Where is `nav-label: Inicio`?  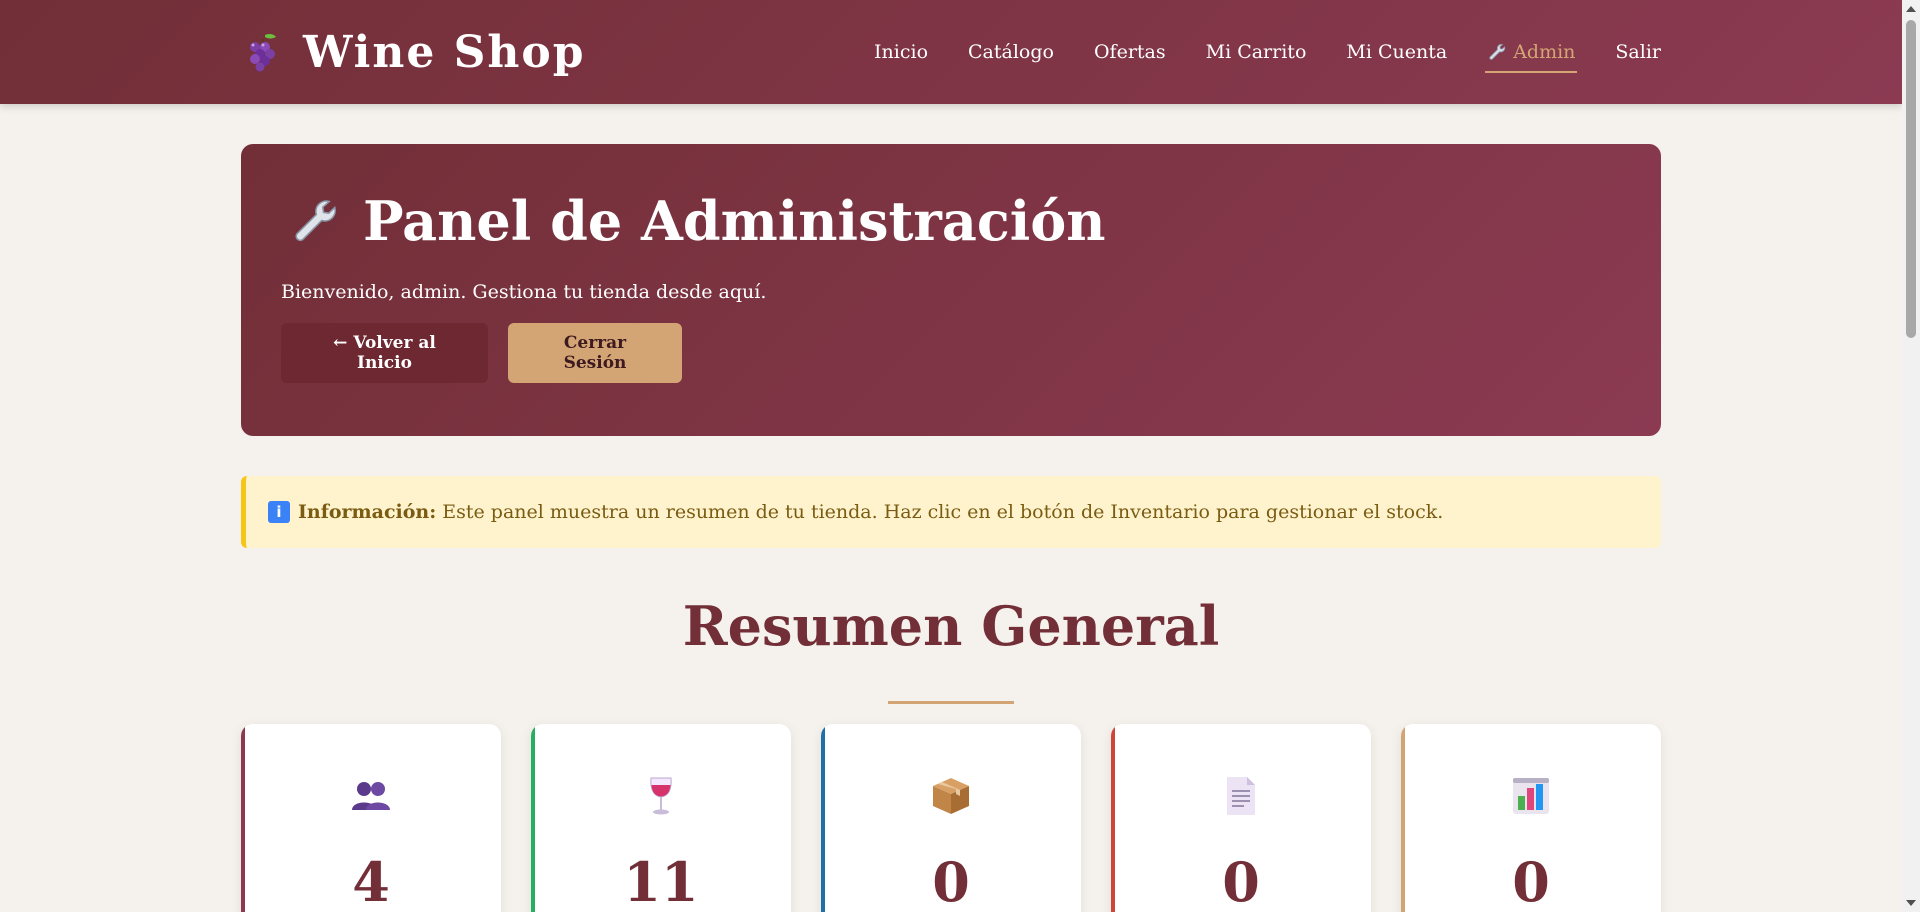 nav-label: Inicio is located at coordinates (901, 52).